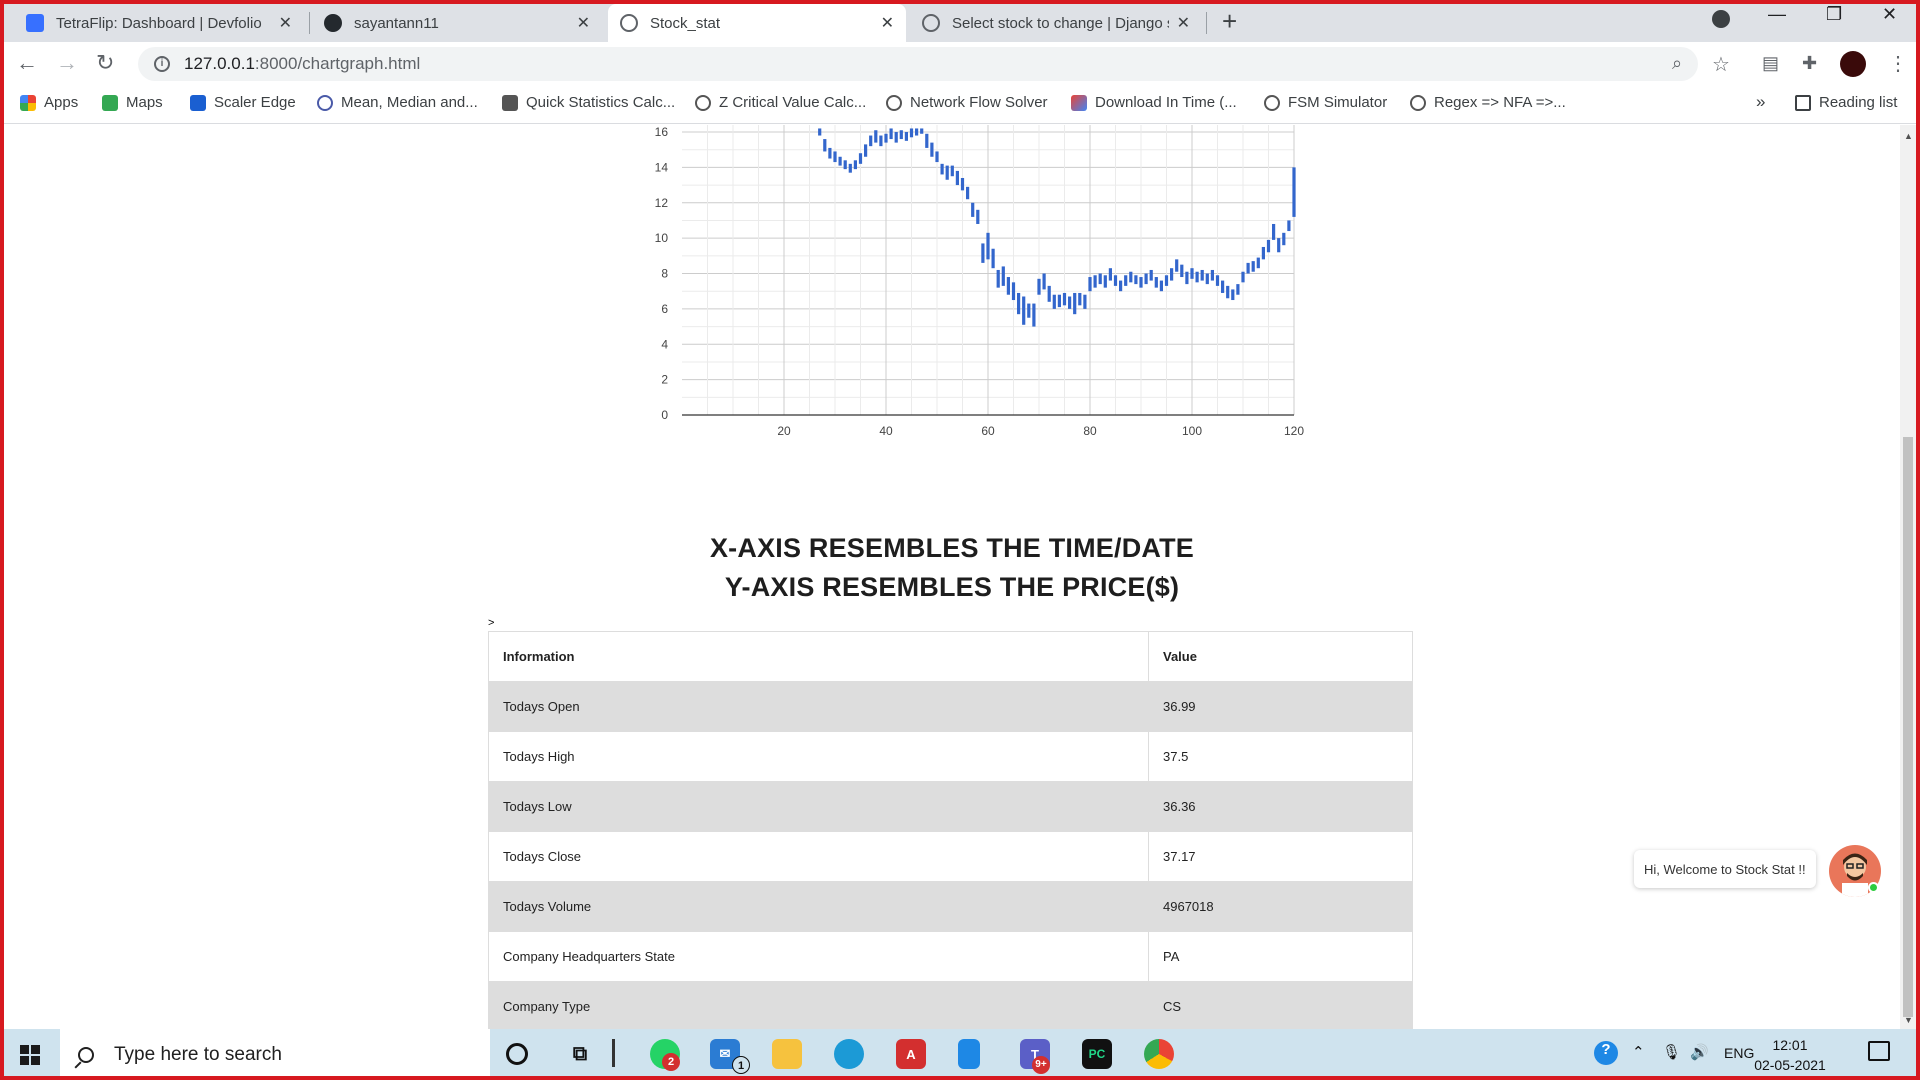 The width and height of the screenshot is (1920, 1080). Describe the element at coordinates (510, 102) in the screenshot. I see `calculator-icon` at that location.